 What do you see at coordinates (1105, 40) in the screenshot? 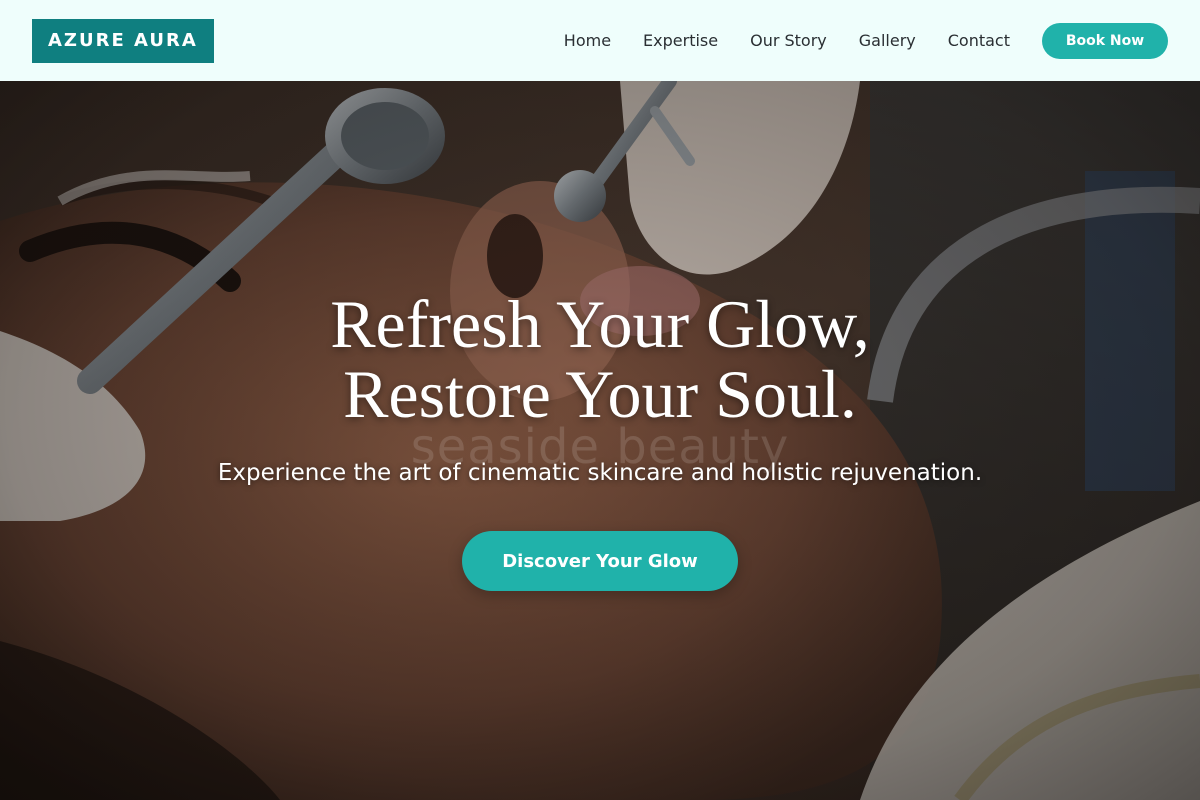
I see `book-now-button: Book Now` at bounding box center [1105, 40].